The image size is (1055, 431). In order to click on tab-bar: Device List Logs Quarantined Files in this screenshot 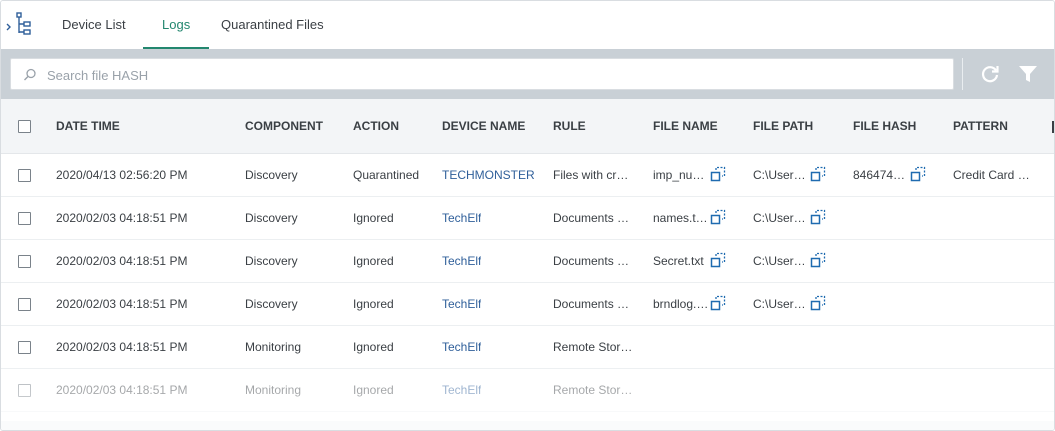, I will do `click(527, 25)`.